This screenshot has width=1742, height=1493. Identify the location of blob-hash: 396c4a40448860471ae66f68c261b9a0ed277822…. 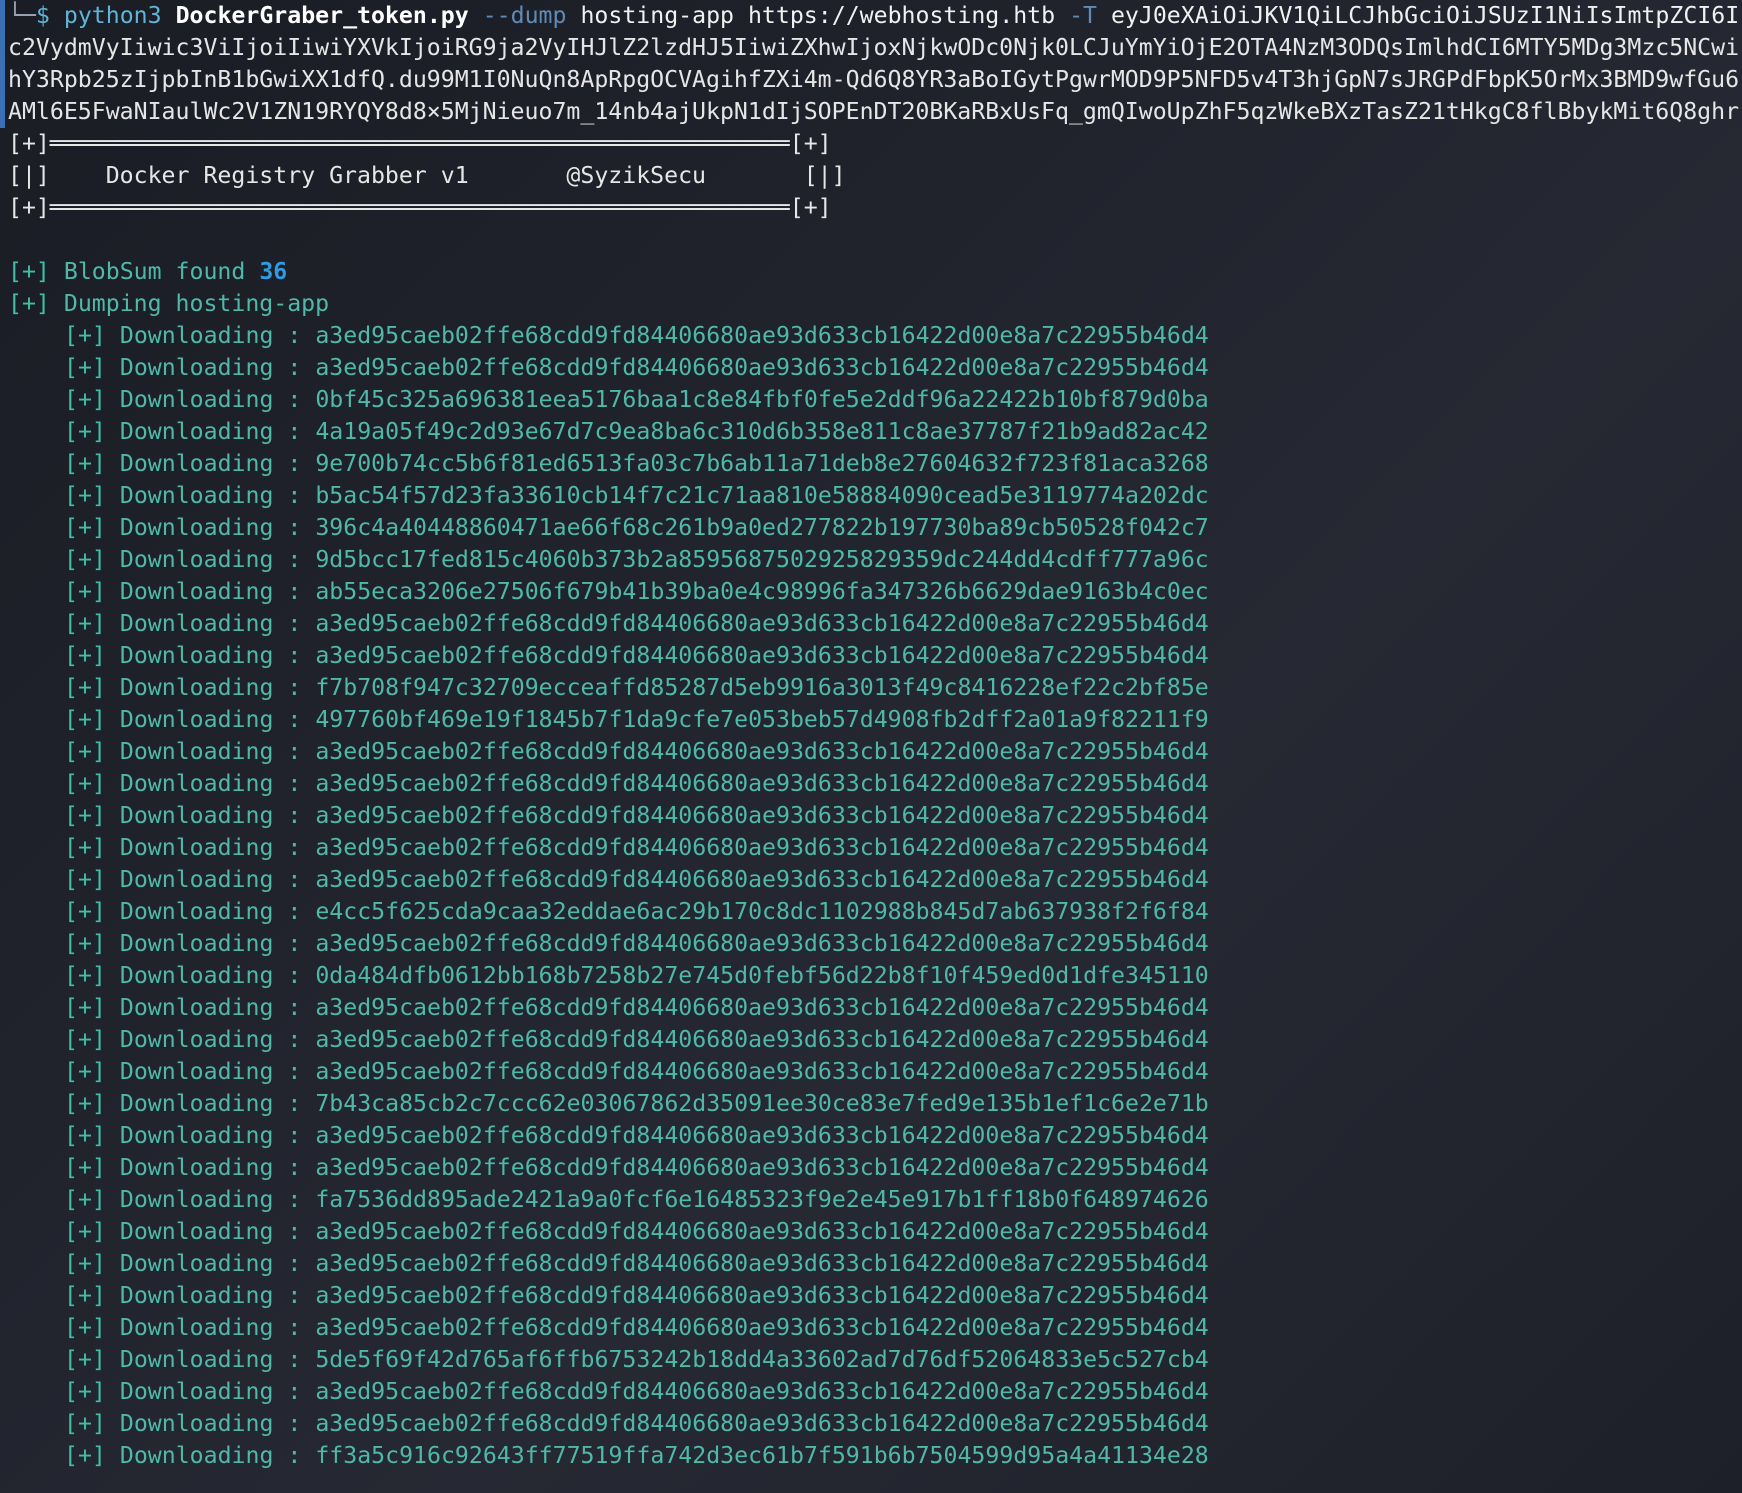
(762, 527).